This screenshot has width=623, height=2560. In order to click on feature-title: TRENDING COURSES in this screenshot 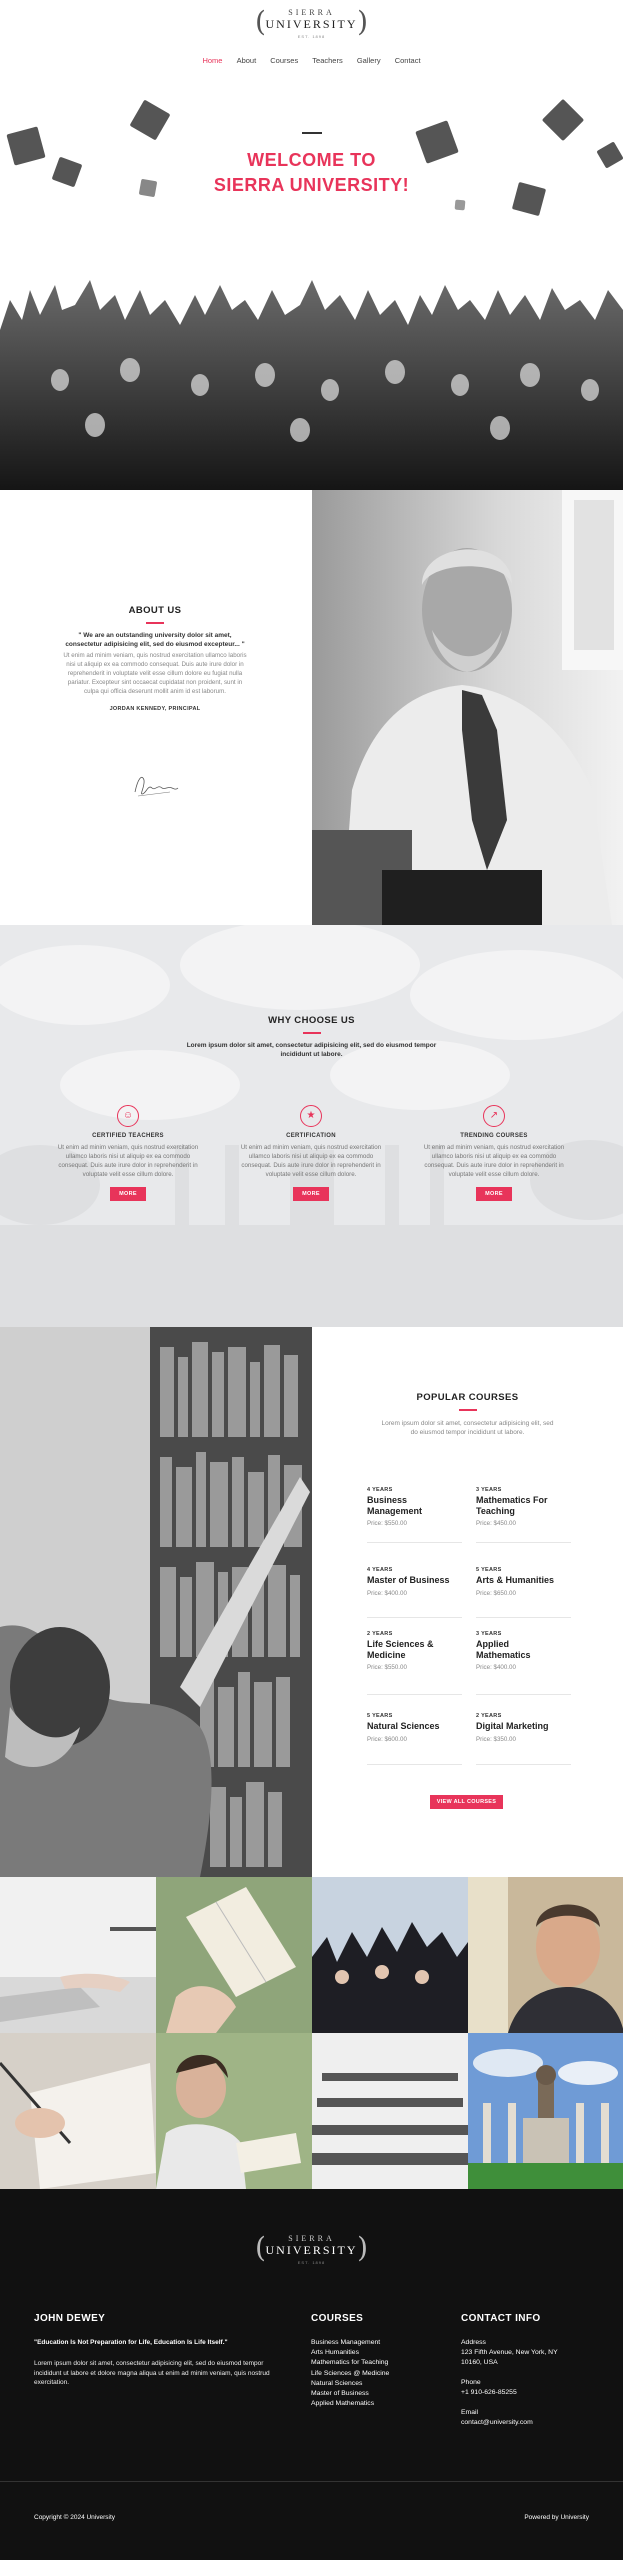, I will do `click(494, 1136)`.